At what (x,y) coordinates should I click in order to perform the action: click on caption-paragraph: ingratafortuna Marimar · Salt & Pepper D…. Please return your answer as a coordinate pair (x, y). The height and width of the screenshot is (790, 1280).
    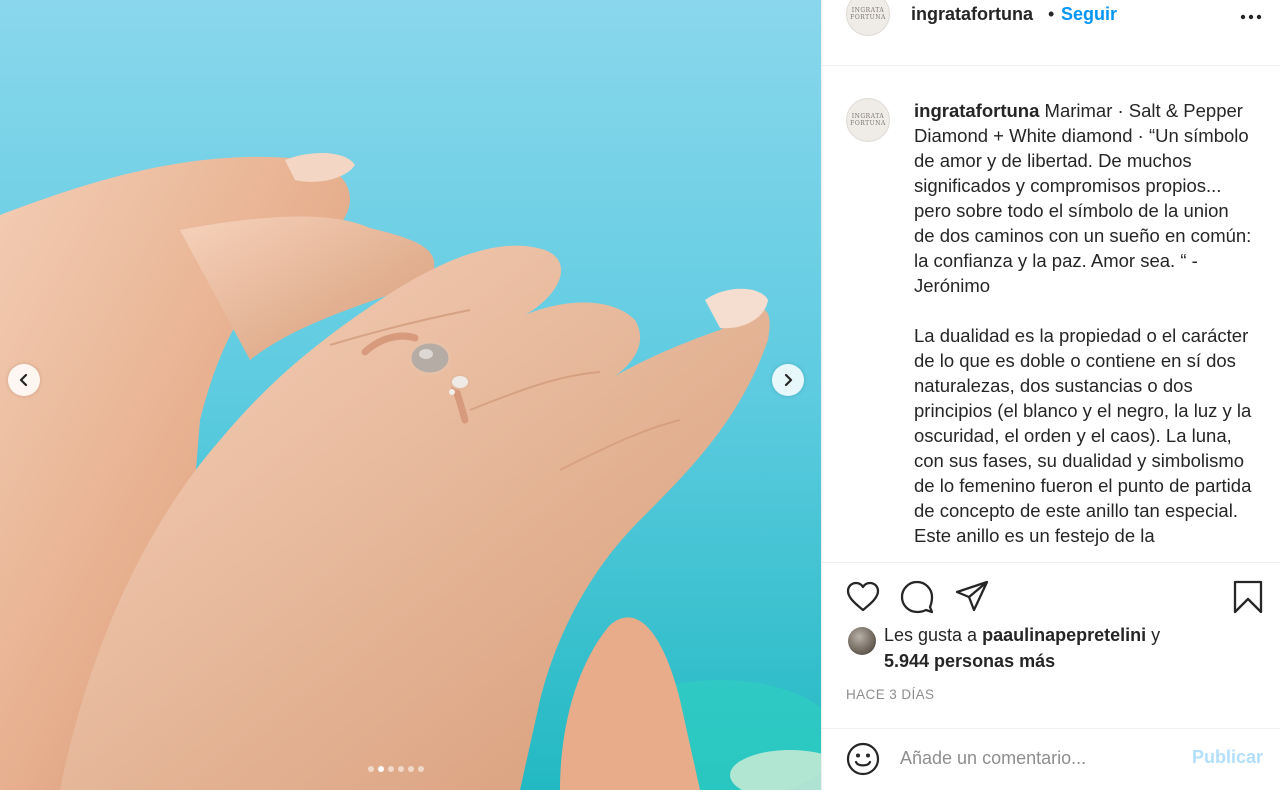
    Looking at the image, I should click on (1084, 198).